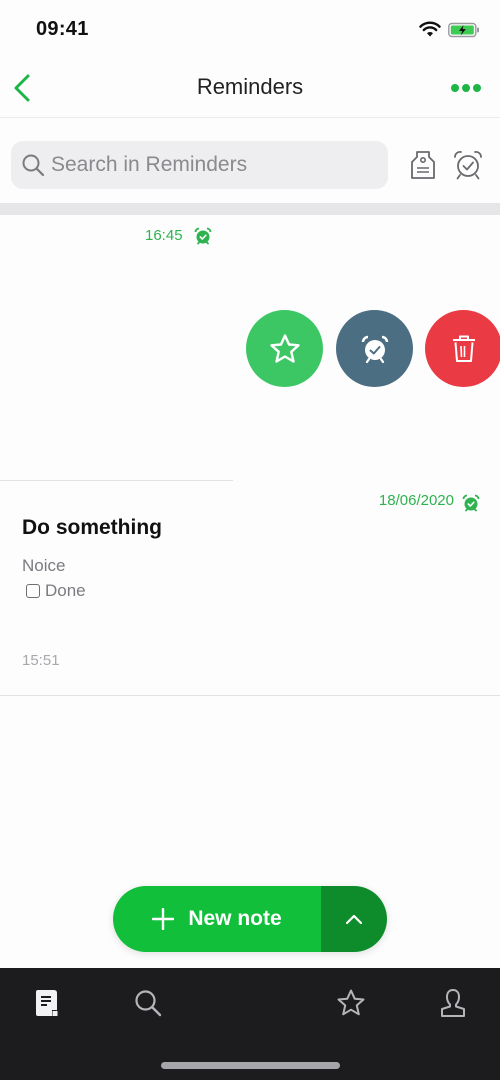 The image size is (500, 1080). I want to click on note-updated-time: 15:51, so click(41, 660).